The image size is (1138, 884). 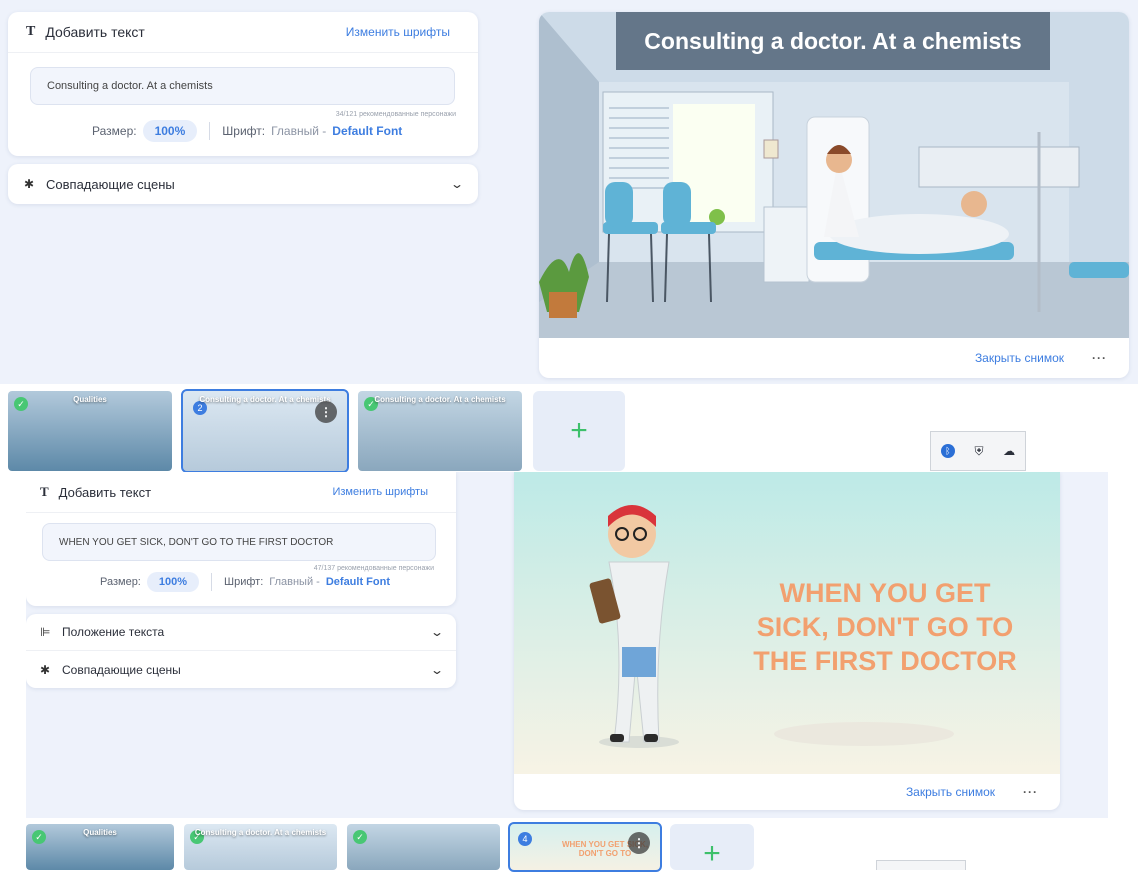 I want to click on text-position-accordion: ⊫ Положение текста ⌄, so click(x=241, y=632).